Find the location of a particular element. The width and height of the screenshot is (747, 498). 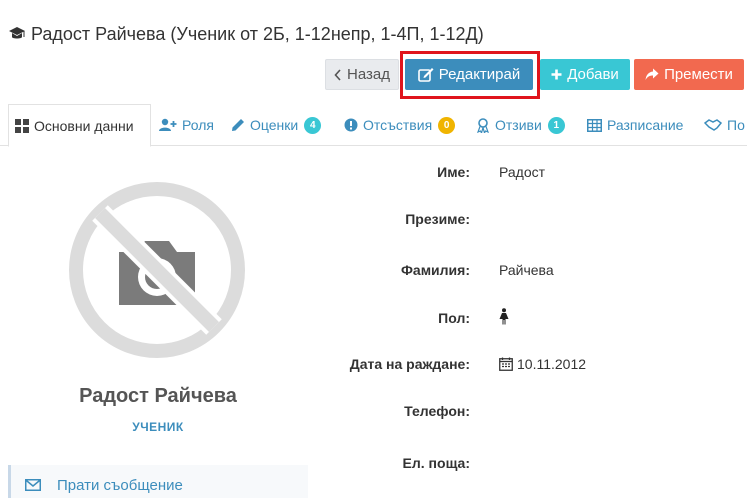

back-button-label: Назад is located at coordinates (368, 74).